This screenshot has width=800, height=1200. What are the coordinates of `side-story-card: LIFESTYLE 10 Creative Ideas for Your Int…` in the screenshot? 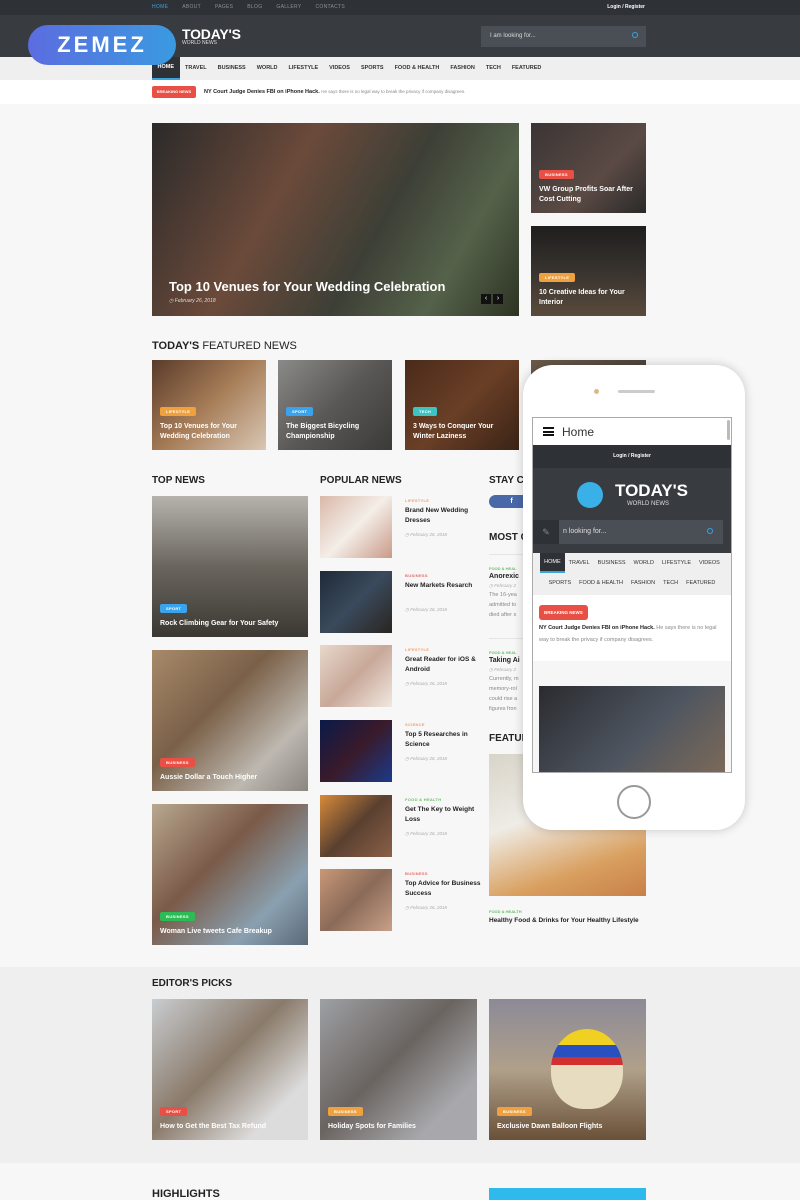 It's located at (588, 271).